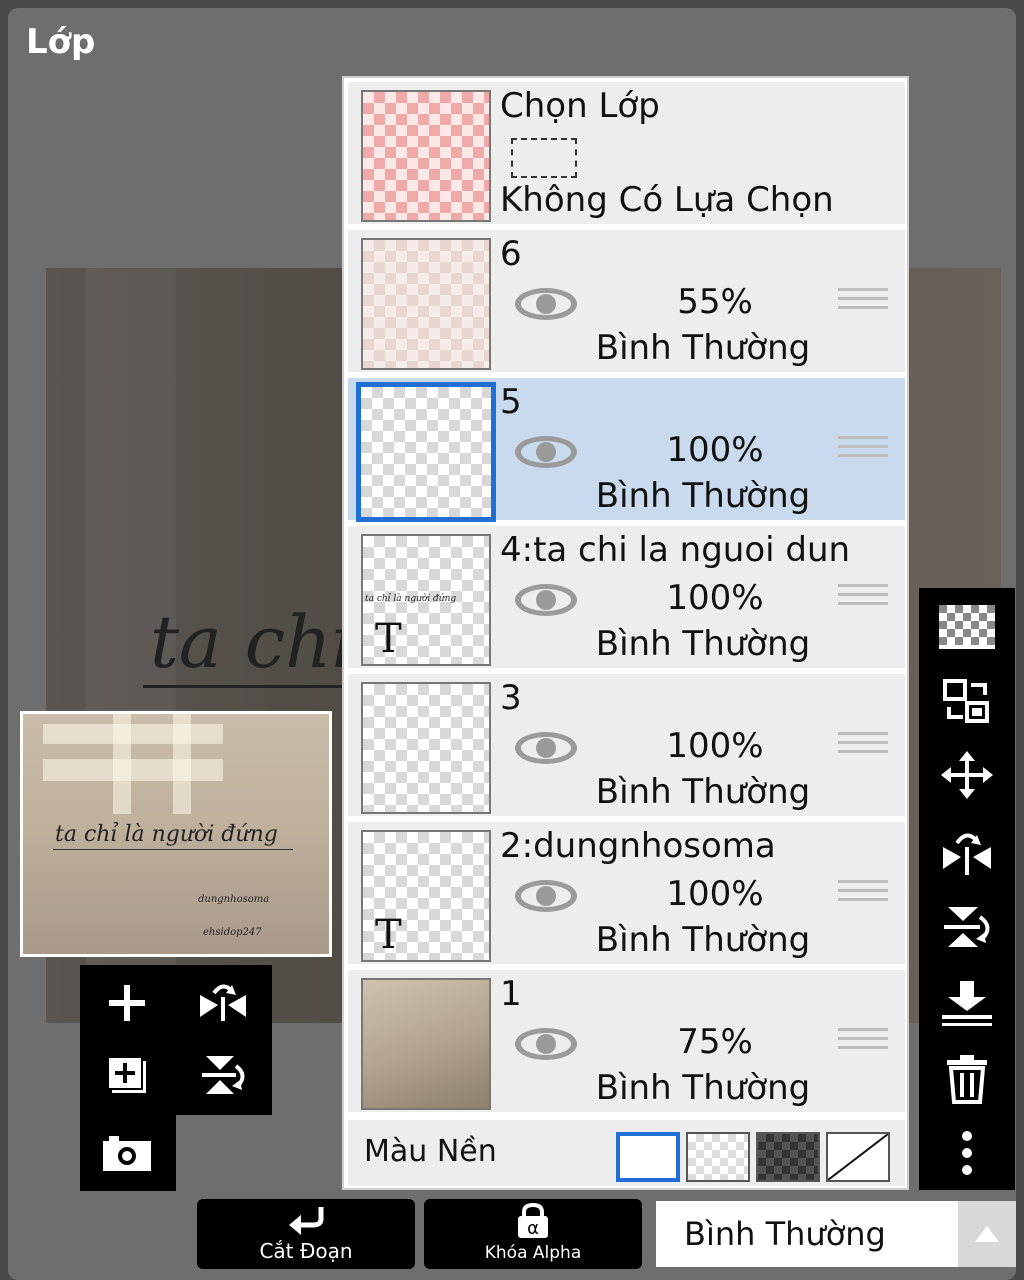  I want to click on plus-icon, so click(127, 1003).